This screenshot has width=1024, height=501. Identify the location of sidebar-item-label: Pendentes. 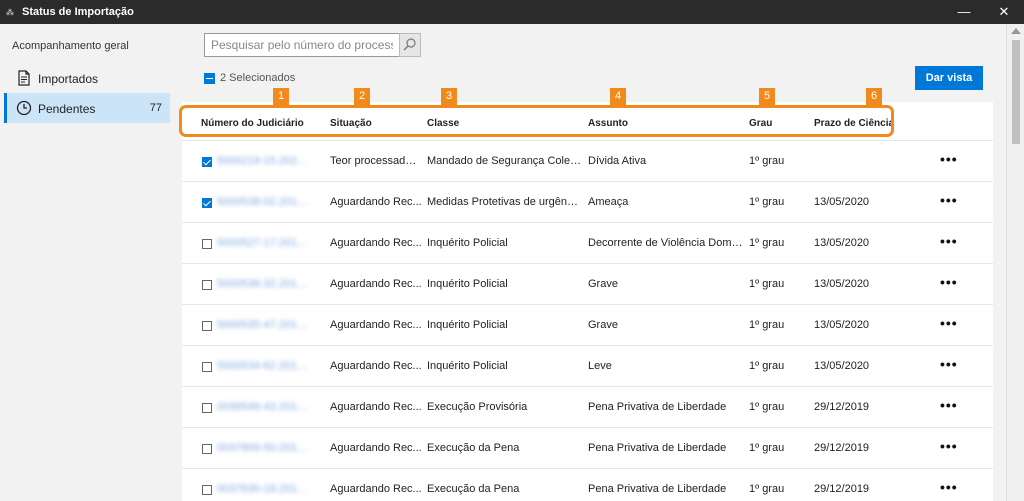
(67, 109).